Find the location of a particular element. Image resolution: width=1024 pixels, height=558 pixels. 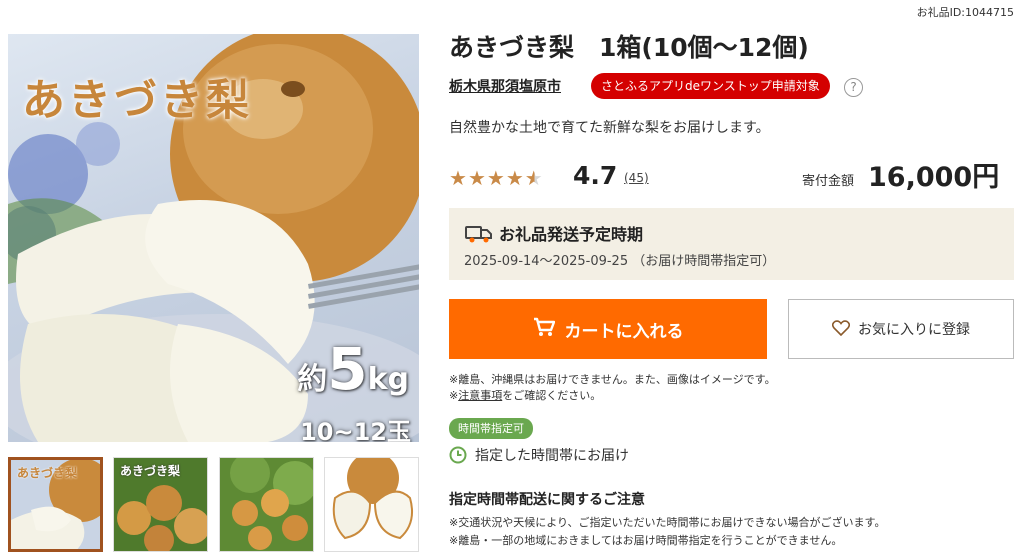

time-notice-line-1: ※交通状況や天候により、ご指定いただいた時間帯にお届けできない場合がございます。 is located at coordinates (667, 522).